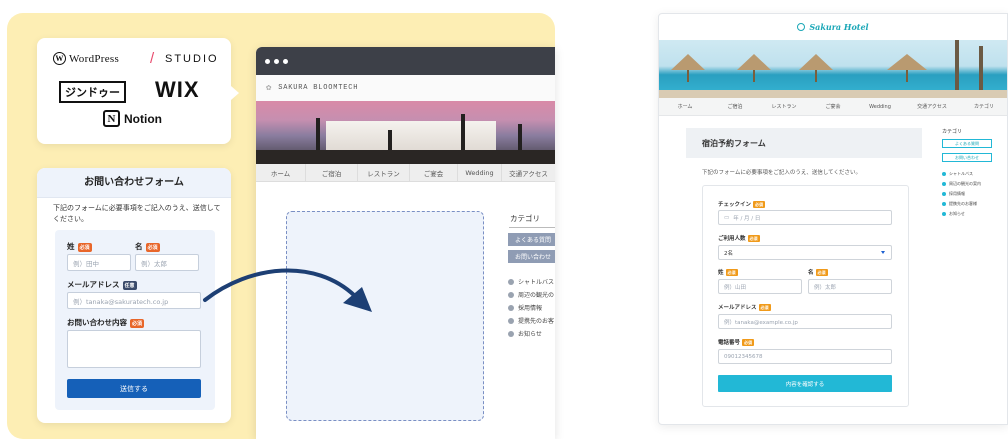 This screenshot has width=1008, height=439. What do you see at coordinates (525, 218) in the screenshot?
I see `category-title: カテゴリ` at bounding box center [525, 218].